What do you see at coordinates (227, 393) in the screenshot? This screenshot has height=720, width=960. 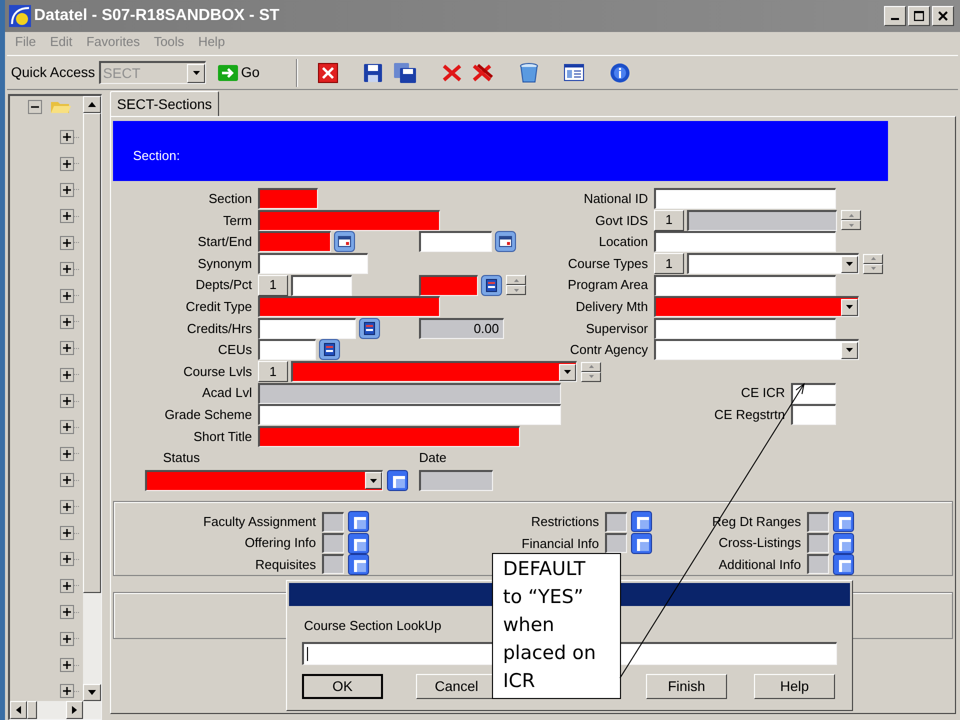 I see `field-label: Acad Lvl` at bounding box center [227, 393].